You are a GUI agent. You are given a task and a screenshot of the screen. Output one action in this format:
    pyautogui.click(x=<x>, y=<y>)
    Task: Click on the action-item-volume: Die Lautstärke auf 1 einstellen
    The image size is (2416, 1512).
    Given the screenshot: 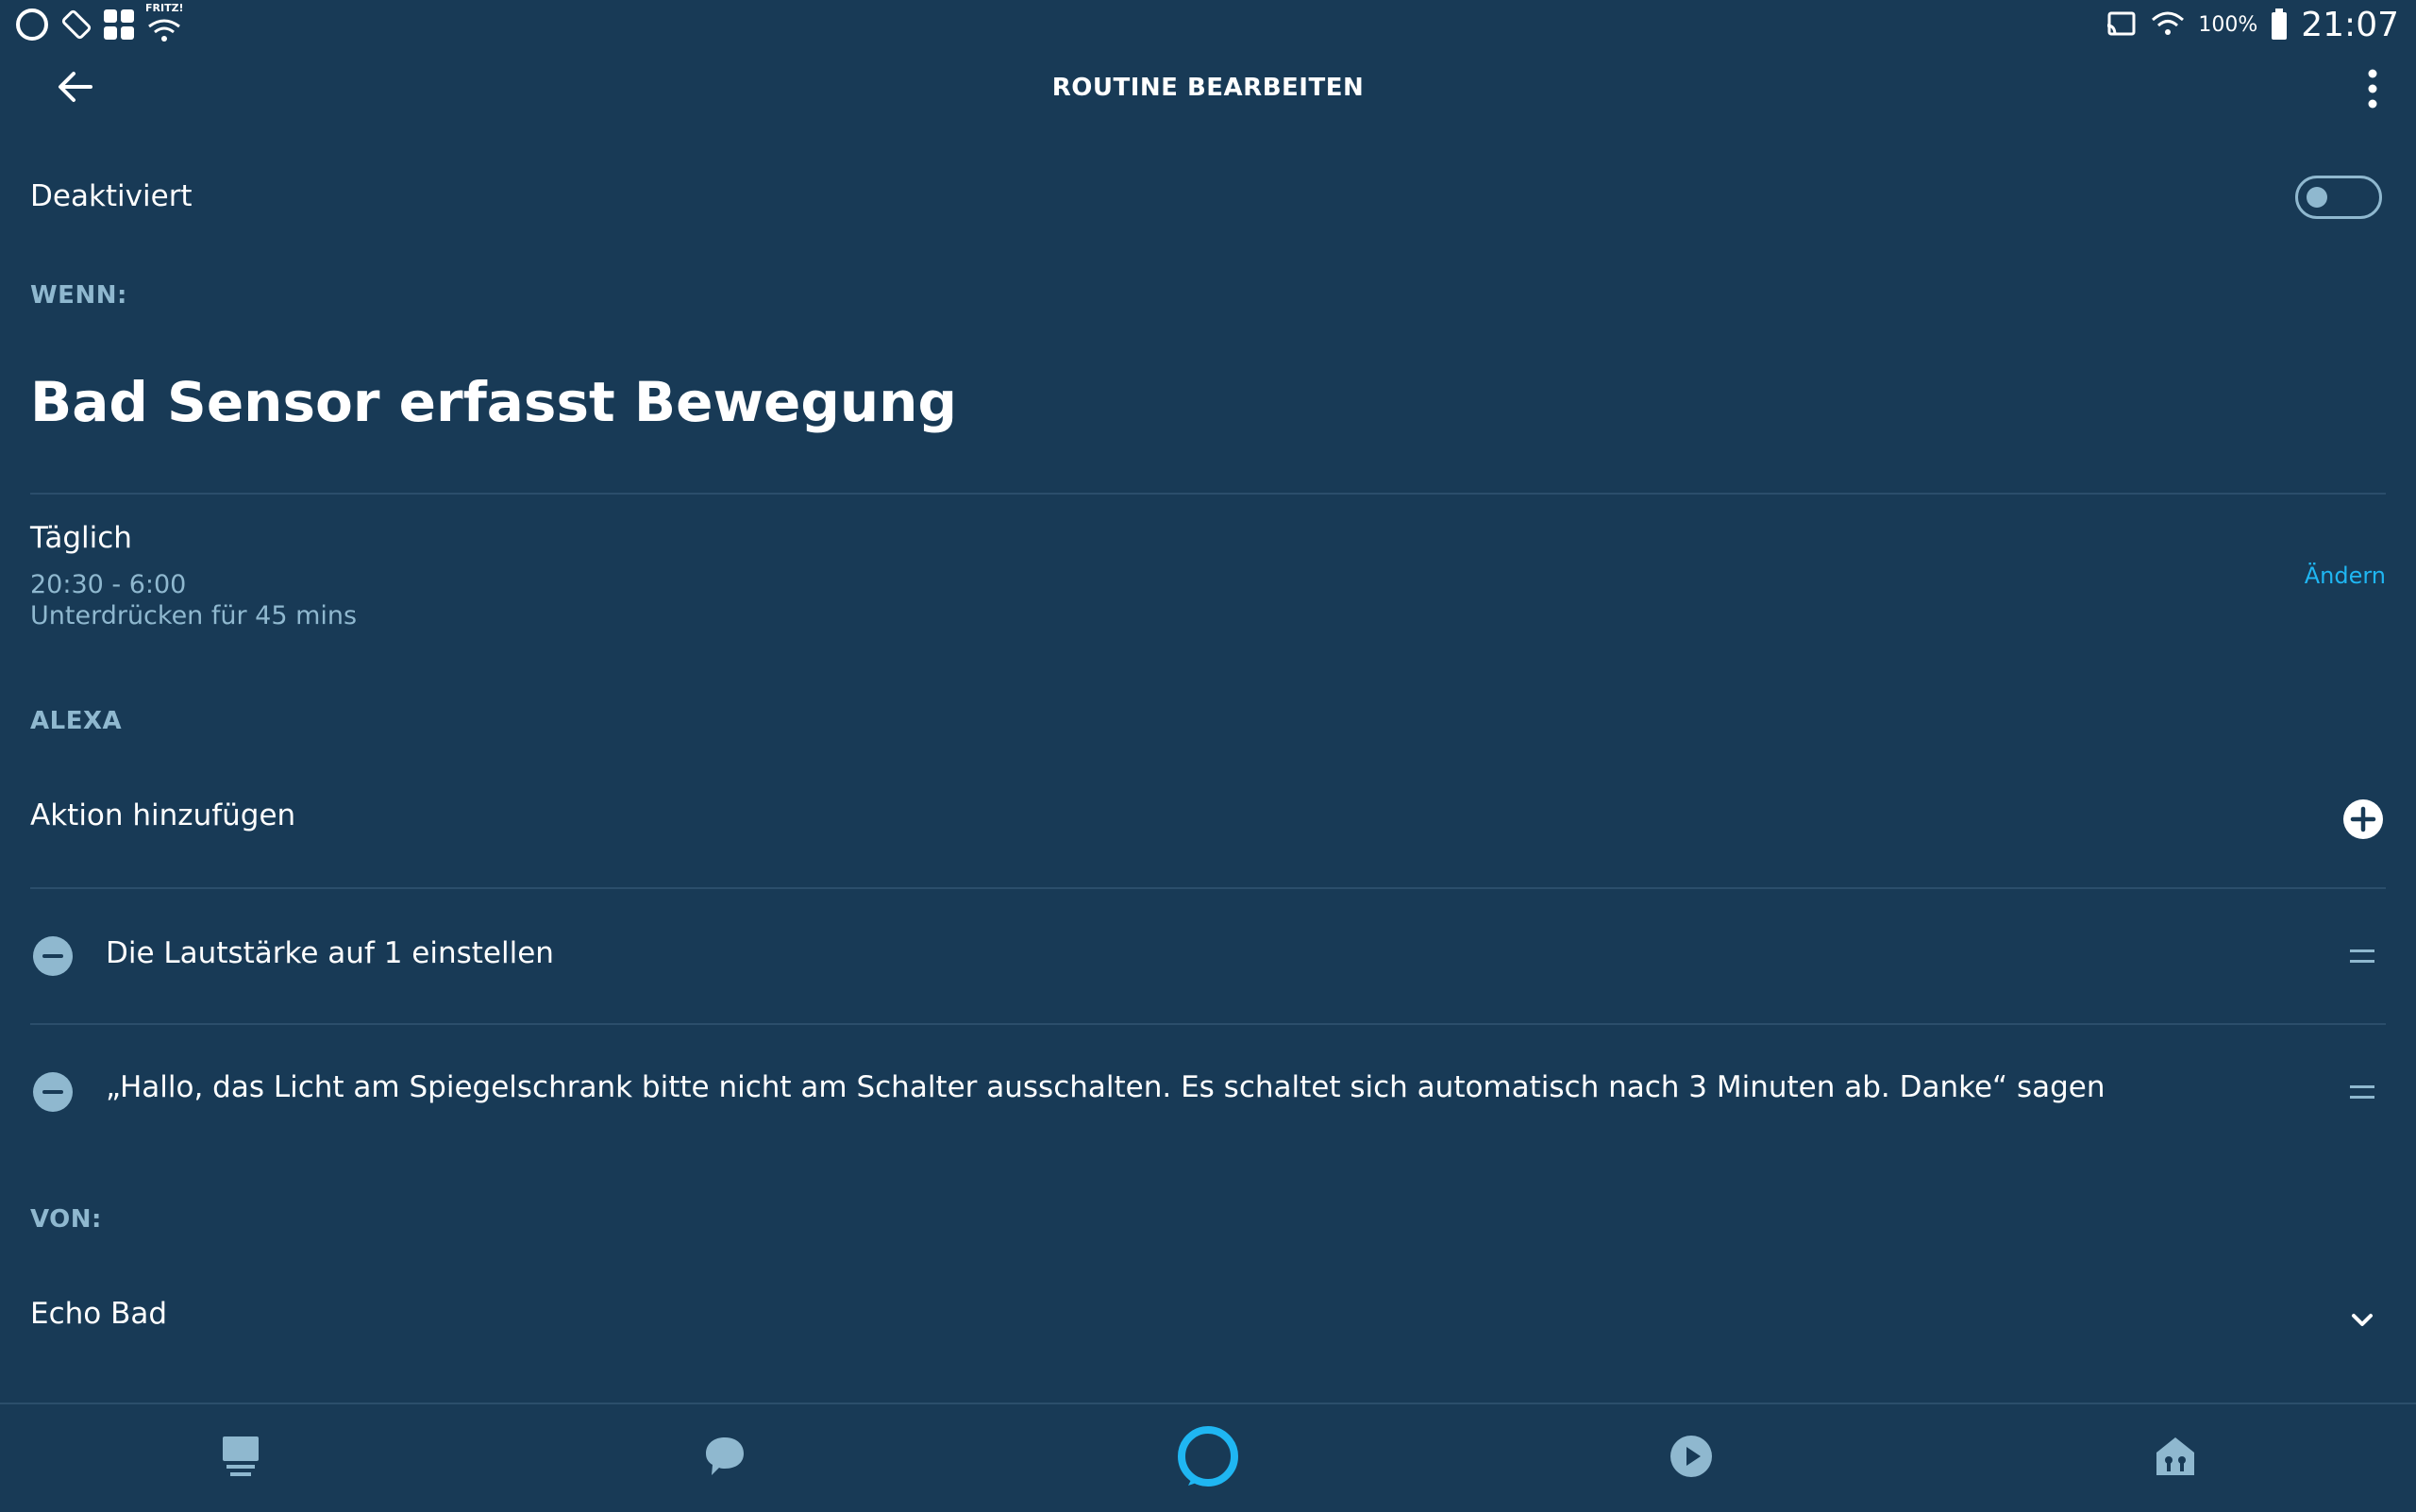 What is the action you would take?
    pyautogui.click(x=330, y=953)
    